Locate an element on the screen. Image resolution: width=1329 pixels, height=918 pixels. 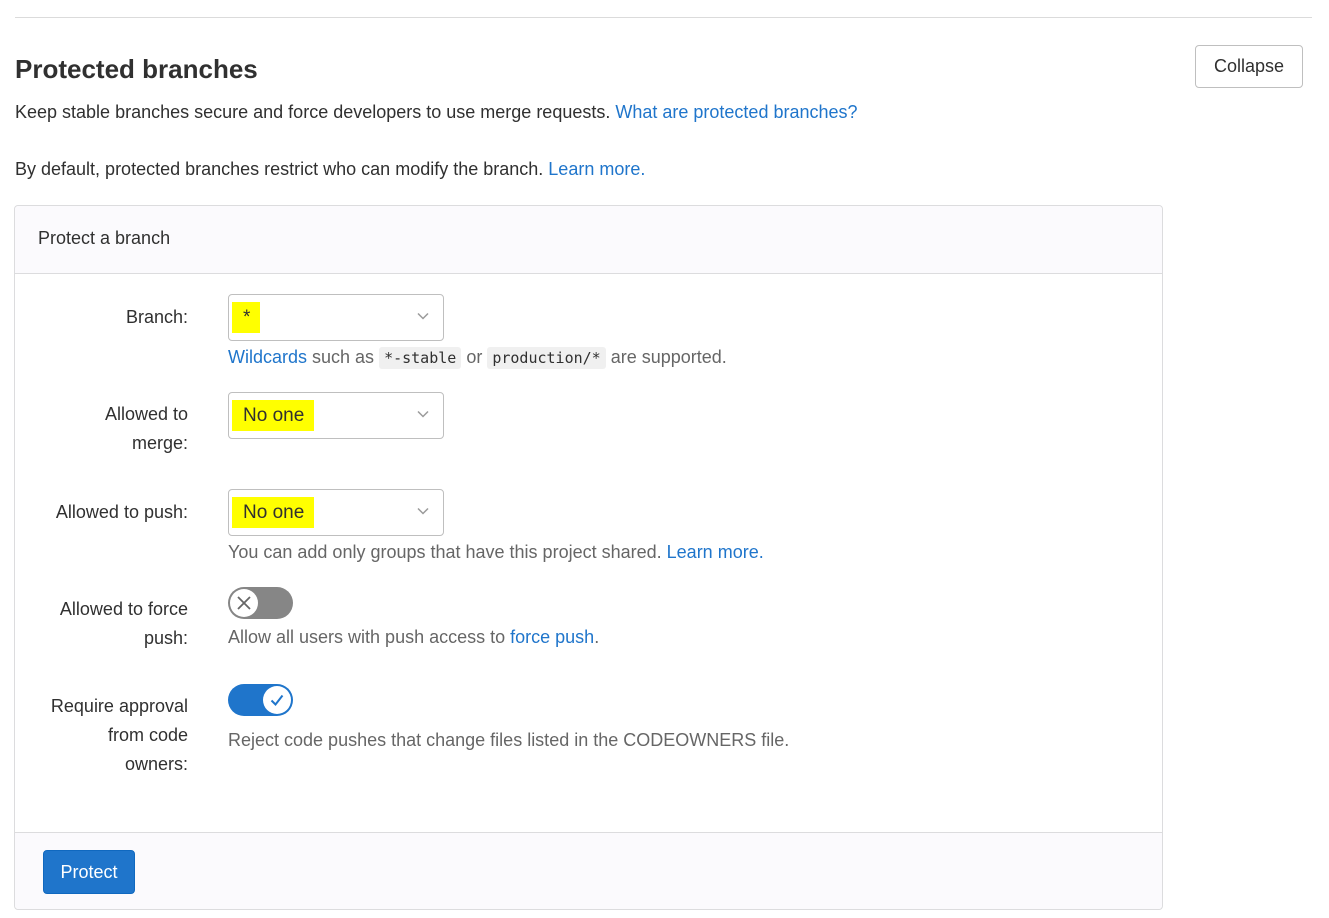
force-push-label-line-1: Allowed to force is located at coordinates (123, 609).